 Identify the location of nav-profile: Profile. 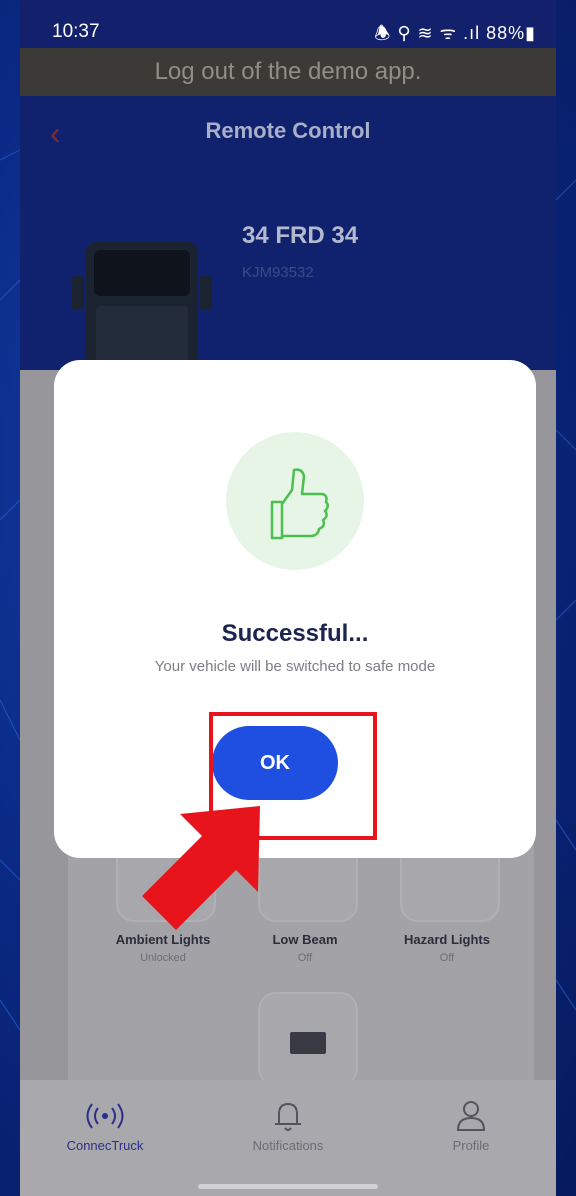
(471, 1124).